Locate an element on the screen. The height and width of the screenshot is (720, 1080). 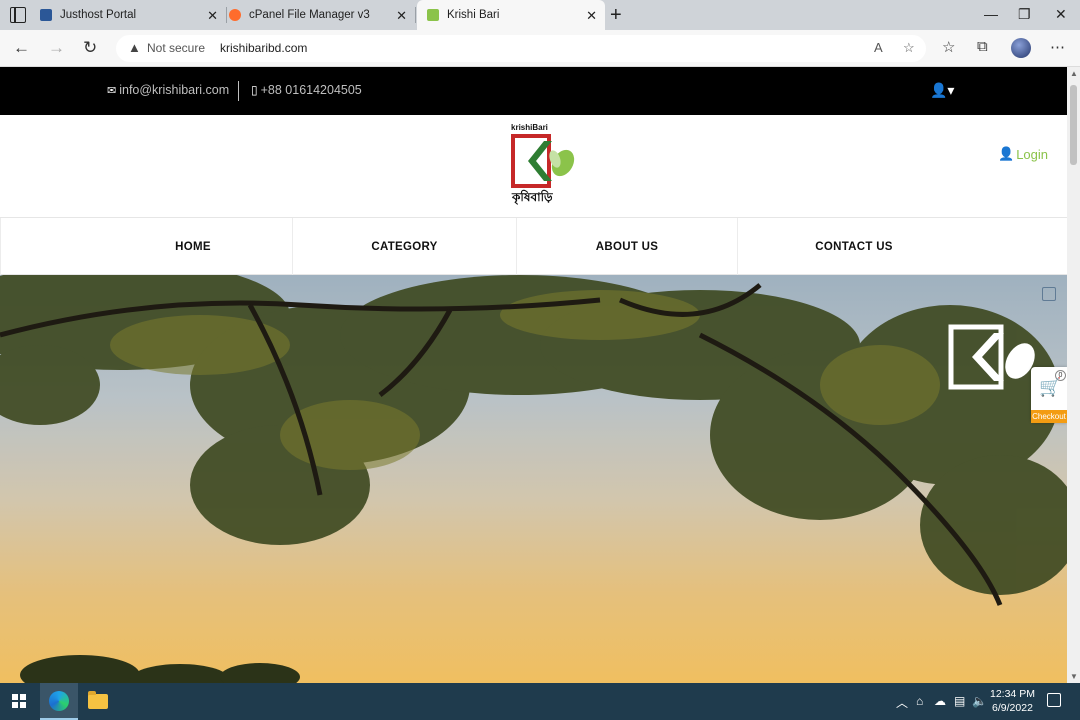
hero-logo-watermark is located at coordinates (993, 359).